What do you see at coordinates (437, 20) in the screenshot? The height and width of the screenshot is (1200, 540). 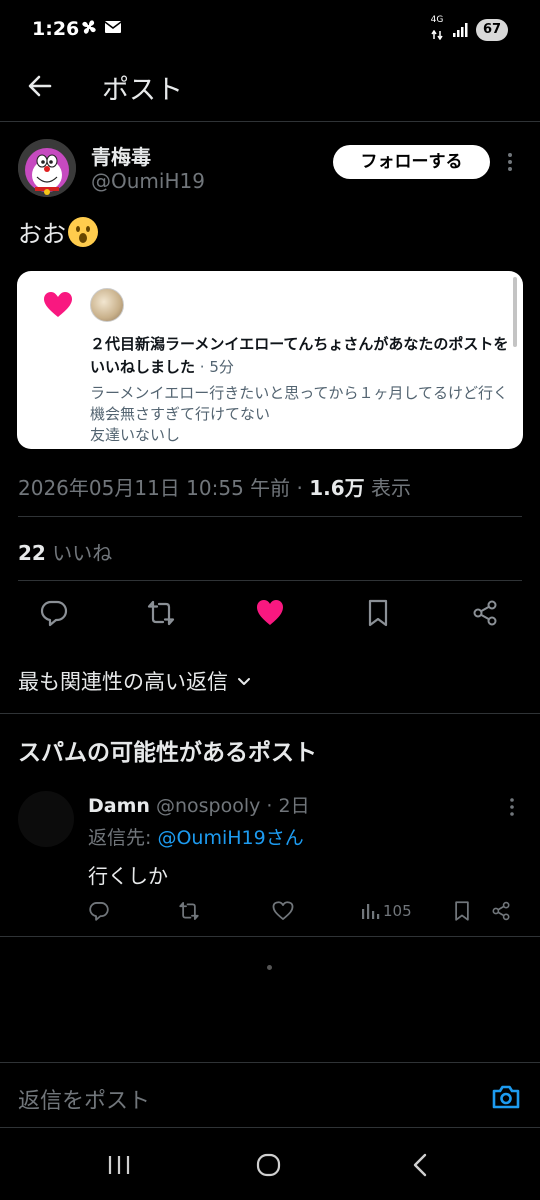 I see `network-type: 4G` at bounding box center [437, 20].